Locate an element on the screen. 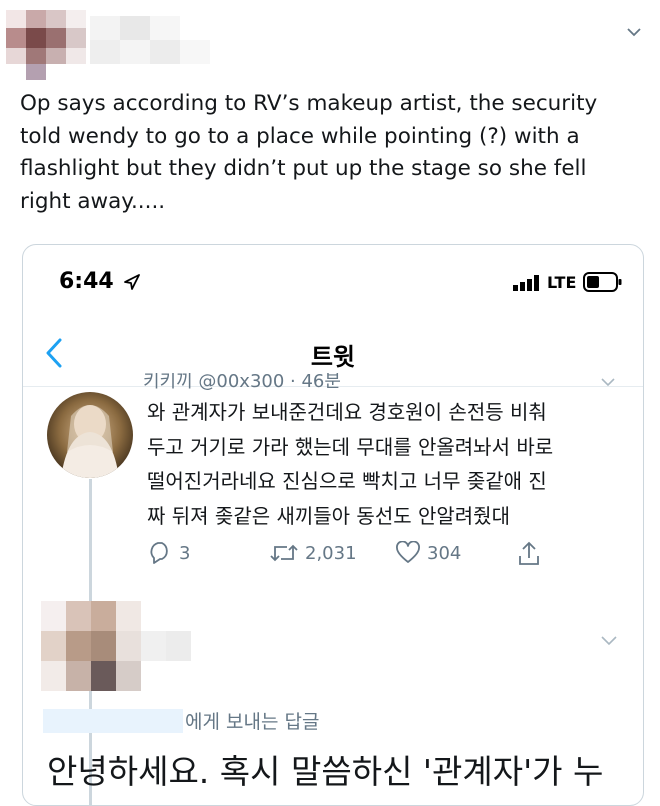  status-time: 6:44 is located at coordinates (86, 281).